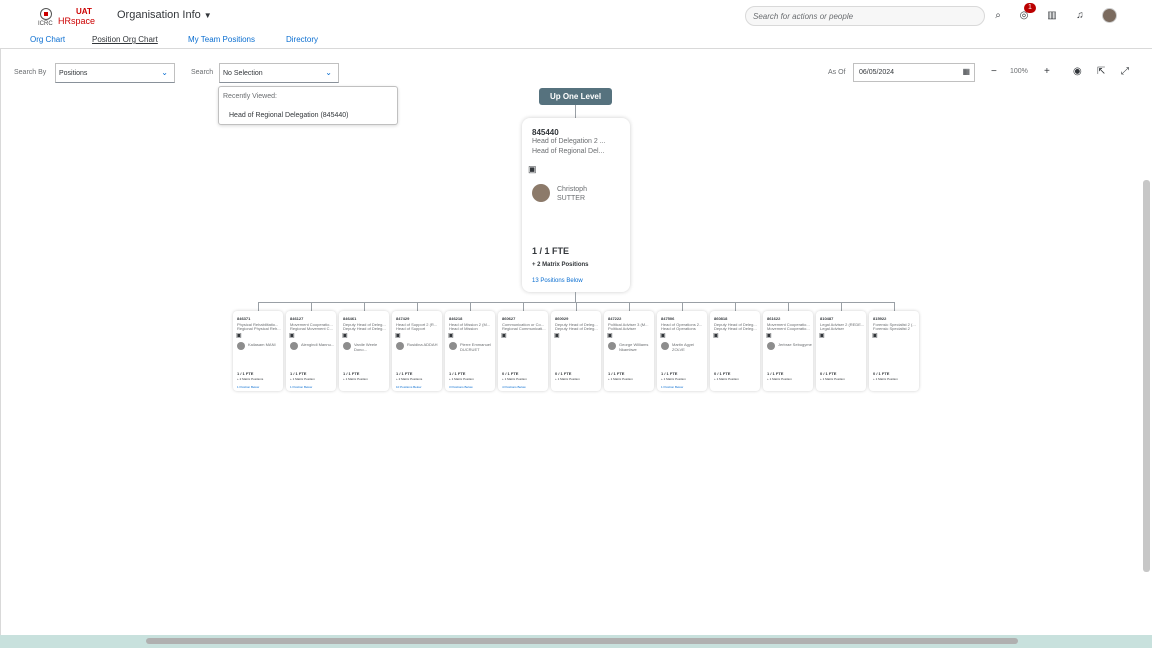  I want to click on tab-position-org-chart: Position Org Chart, so click(125, 39).